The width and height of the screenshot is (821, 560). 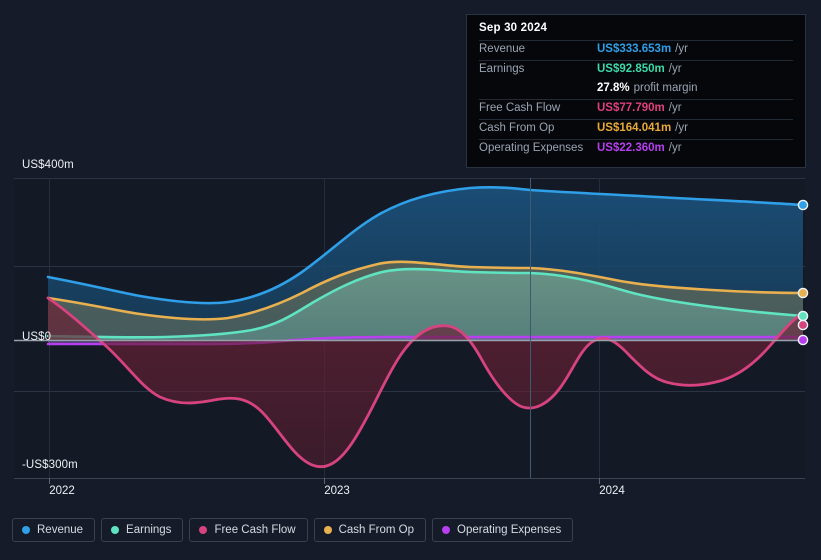 What do you see at coordinates (517, 128) in the screenshot?
I see `tooltip-label-cash-from-op: Cash From Op` at bounding box center [517, 128].